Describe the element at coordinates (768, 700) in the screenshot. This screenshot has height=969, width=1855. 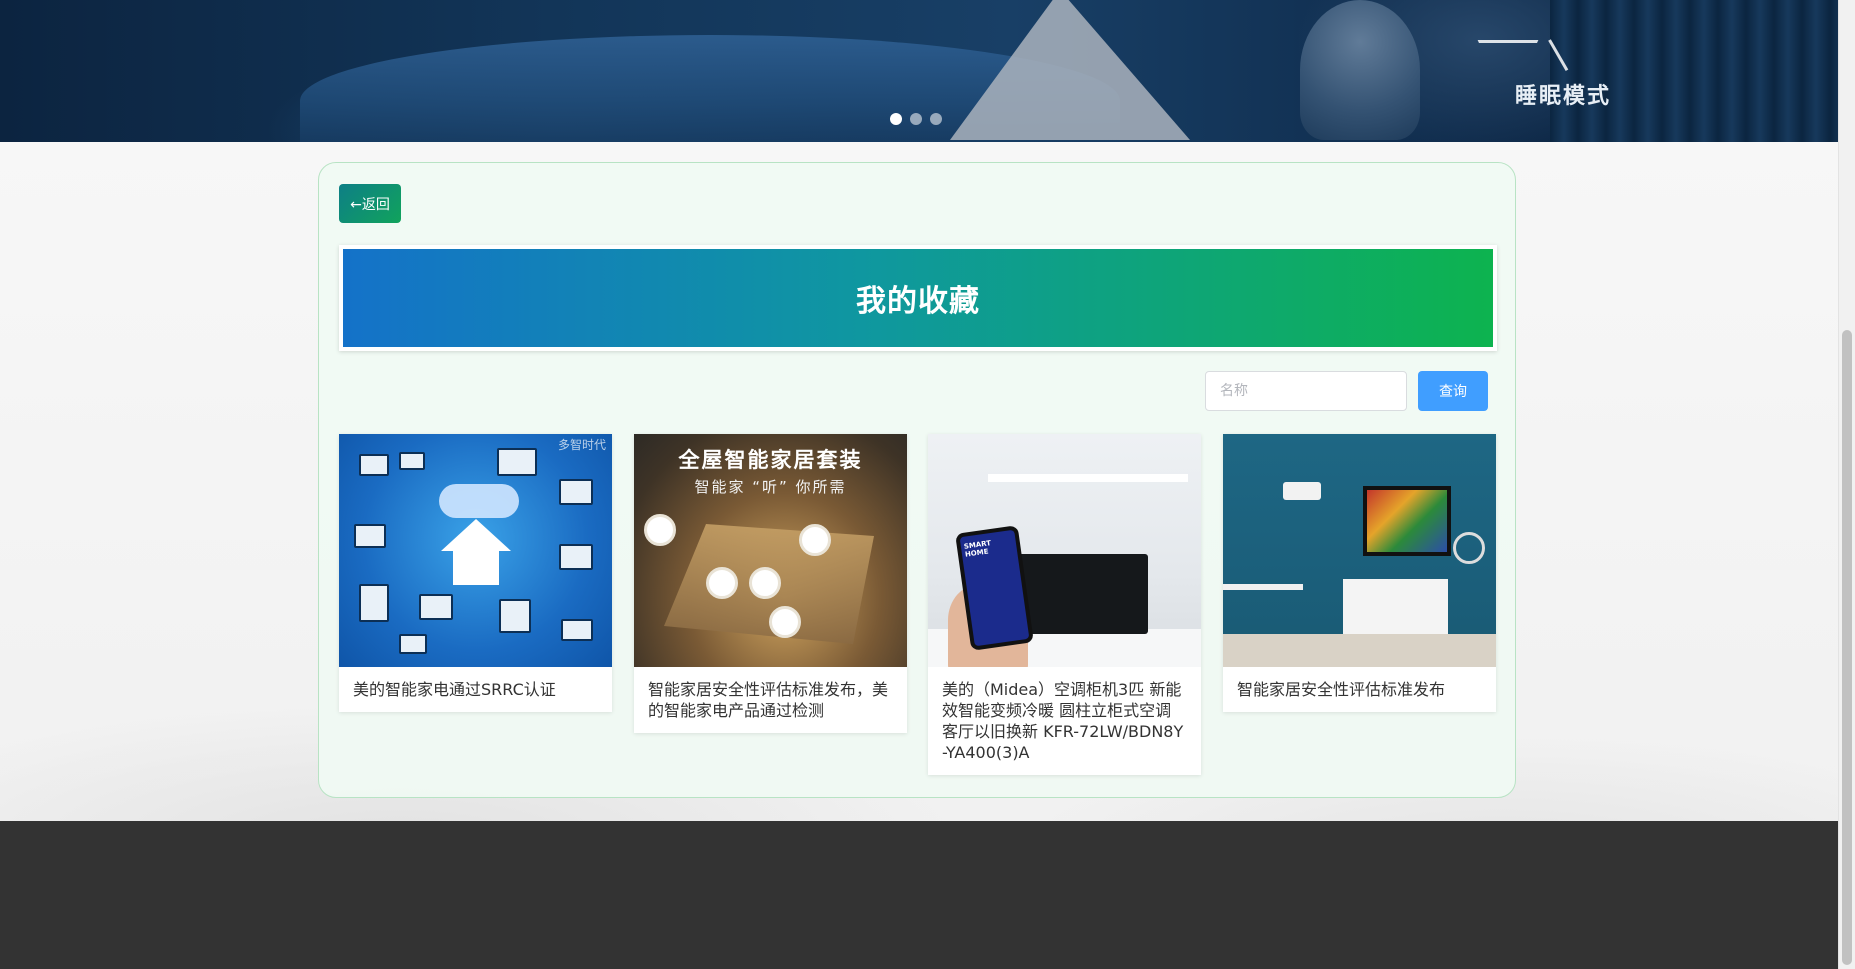
I see `favorite-title: 智能家居安全性评估标准发布，美的智能家电产品通过检测` at that location.